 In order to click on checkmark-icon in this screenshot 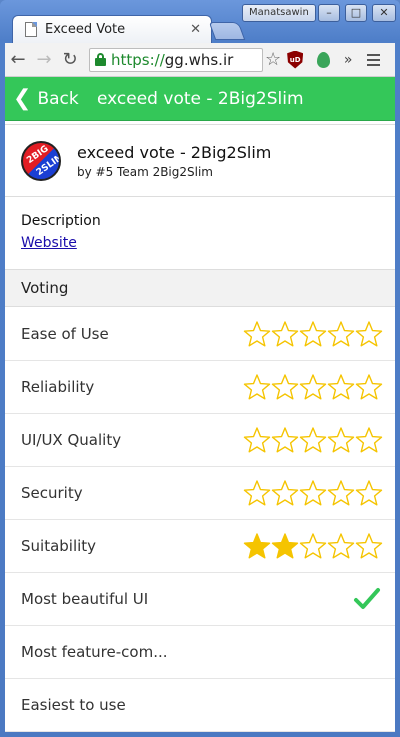, I will do `click(367, 598)`.